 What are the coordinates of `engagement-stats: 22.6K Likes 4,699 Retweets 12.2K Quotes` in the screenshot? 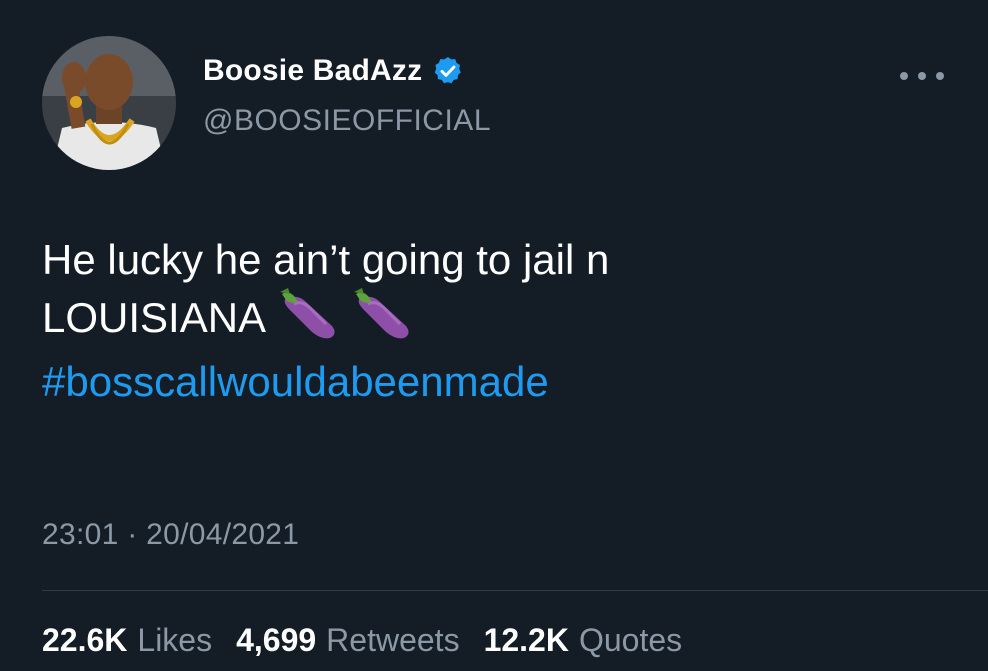 It's located at (362, 640).